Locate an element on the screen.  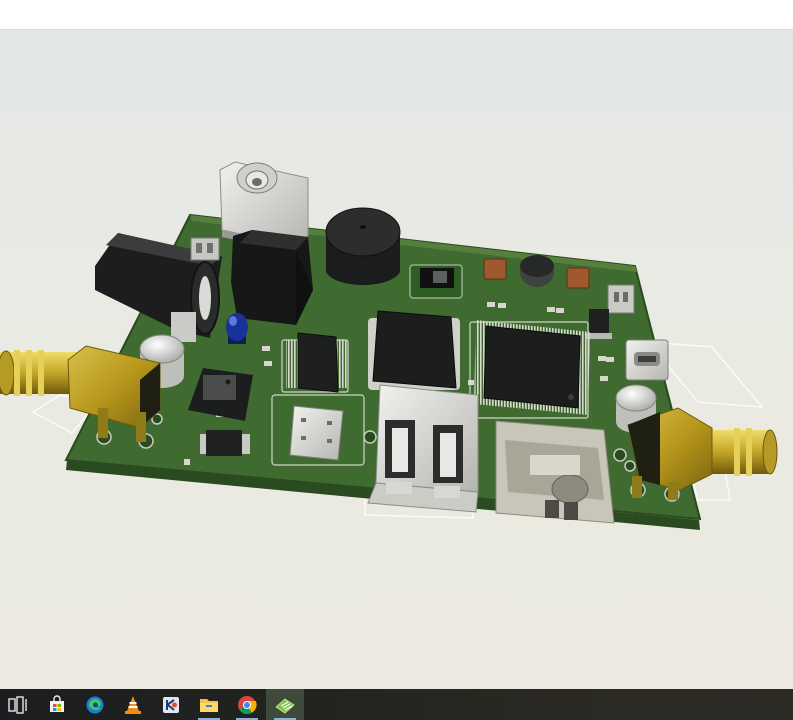
edge-icon is located at coordinates (95, 704).